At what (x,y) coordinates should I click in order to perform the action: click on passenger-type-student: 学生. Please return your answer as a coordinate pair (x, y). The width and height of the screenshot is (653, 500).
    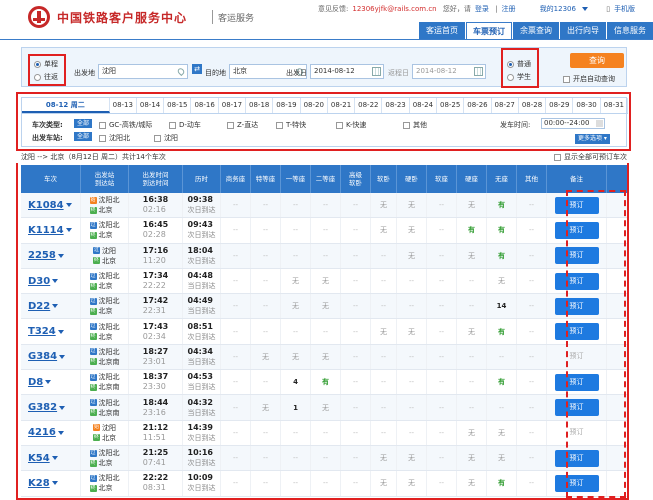
    Looking at the image, I should click on (519, 77).